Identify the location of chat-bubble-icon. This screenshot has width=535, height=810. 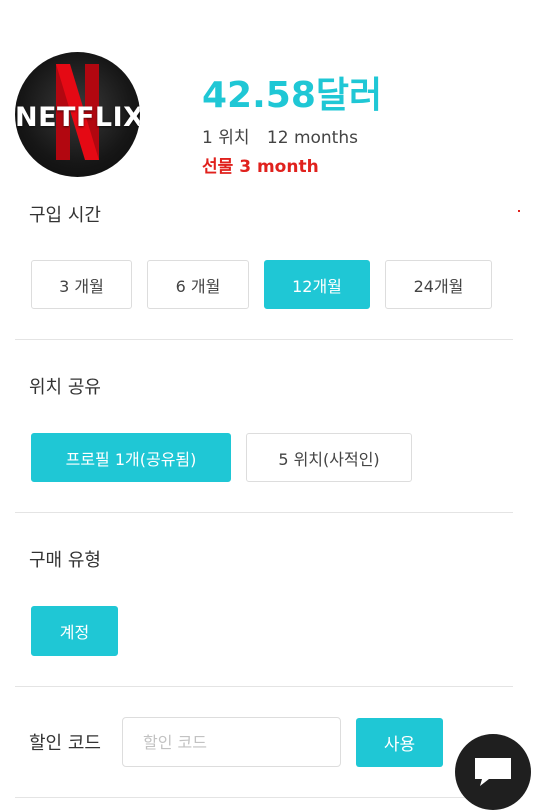
(493, 772).